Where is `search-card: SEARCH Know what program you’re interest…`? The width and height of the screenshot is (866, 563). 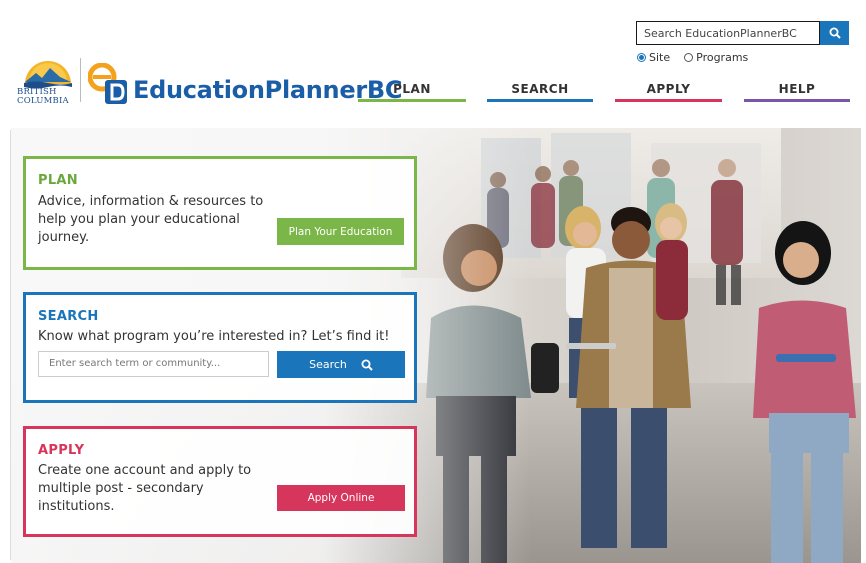
search-card: SEARCH Know what program you’re interest… is located at coordinates (220, 347).